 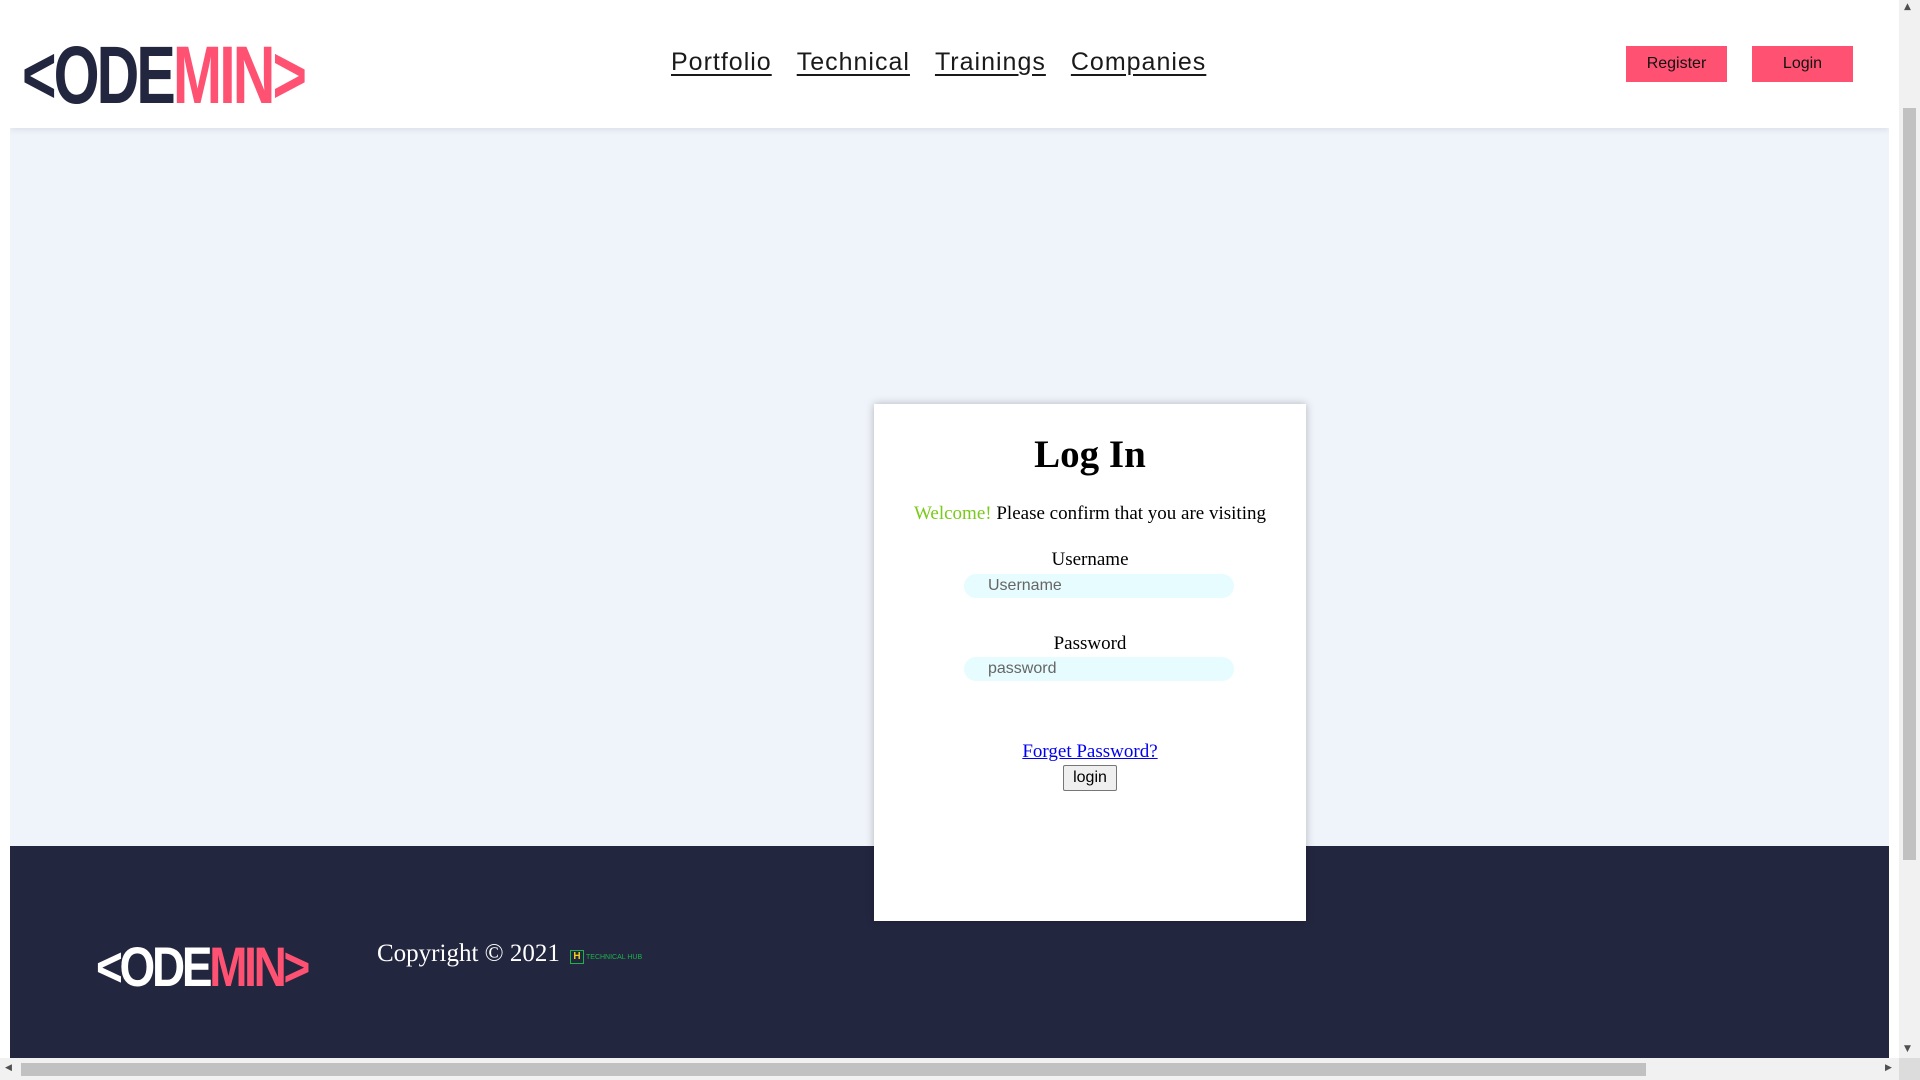 I want to click on header-logo: <ODE MIN>, so click(x=164, y=75).